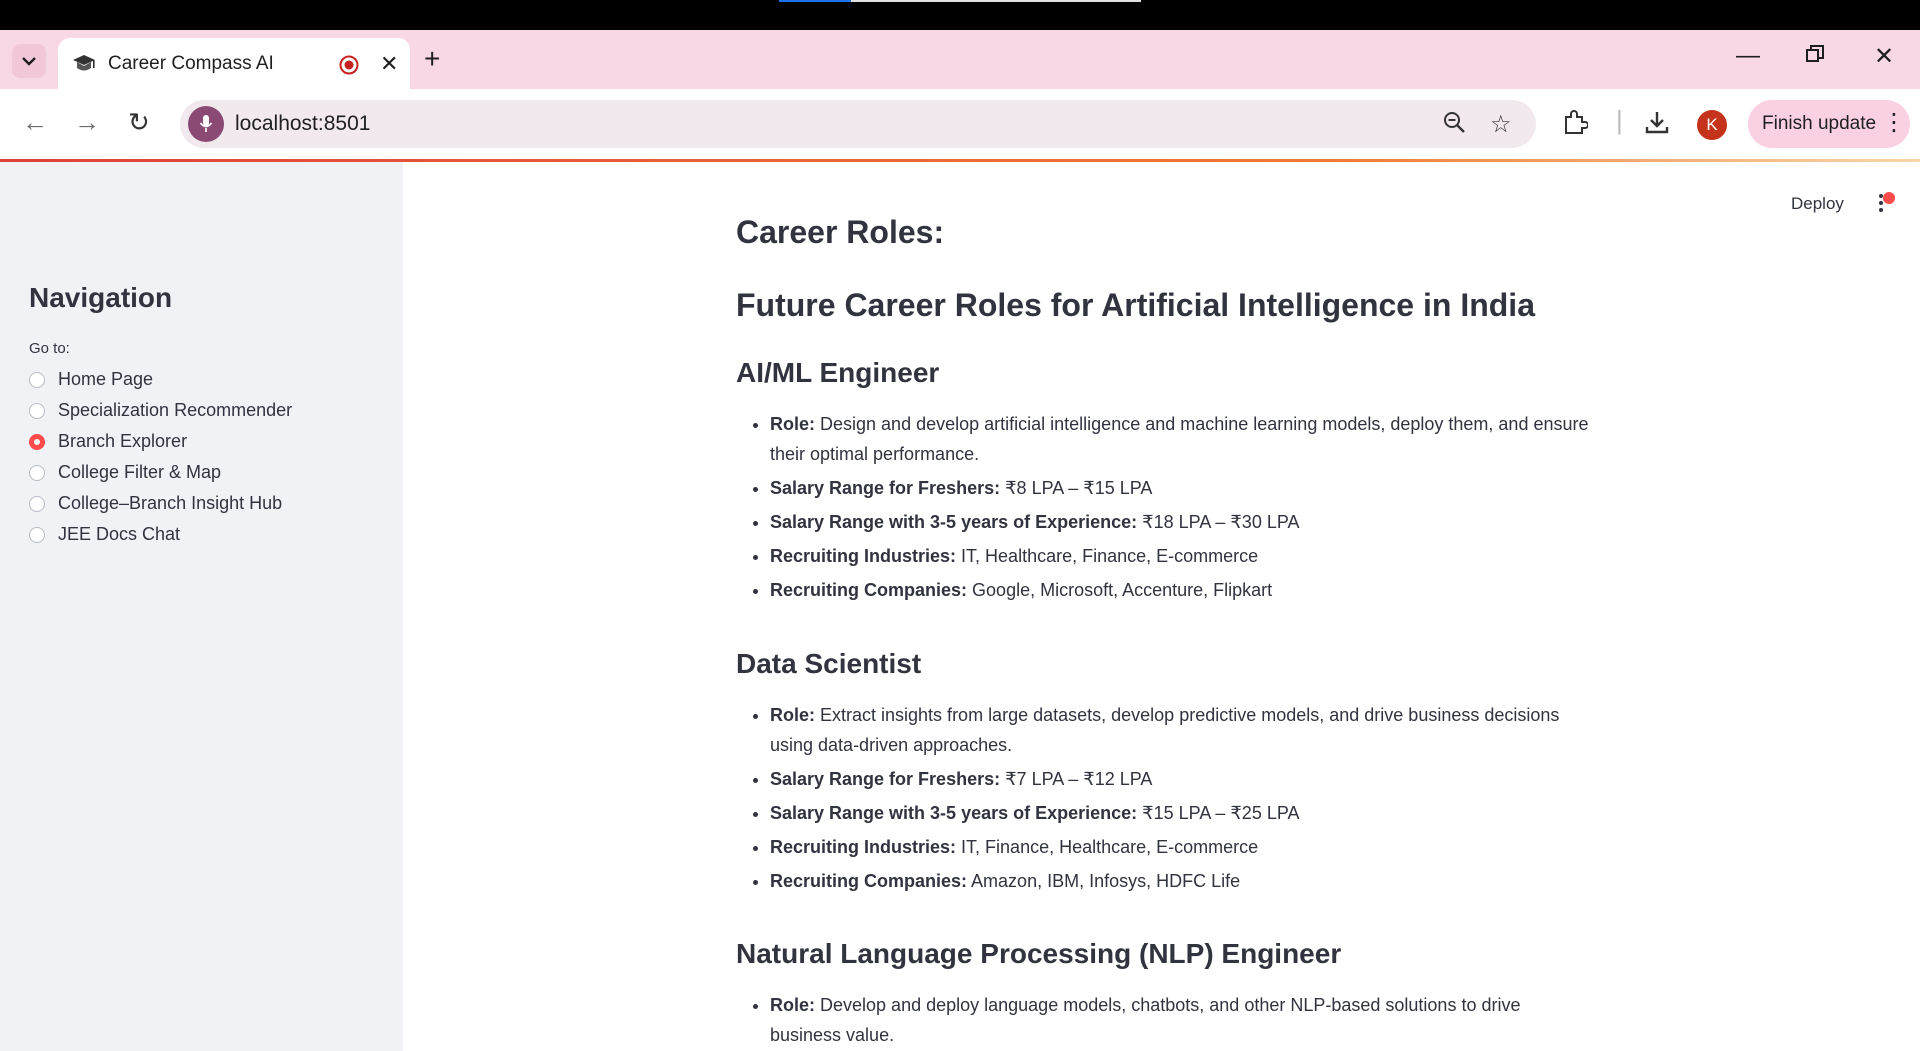 Image resolution: width=1920 pixels, height=1051 pixels. Describe the element at coordinates (1110, 556) in the screenshot. I see `item-text: IT, Healthcare, Finance, E-commerce` at that location.